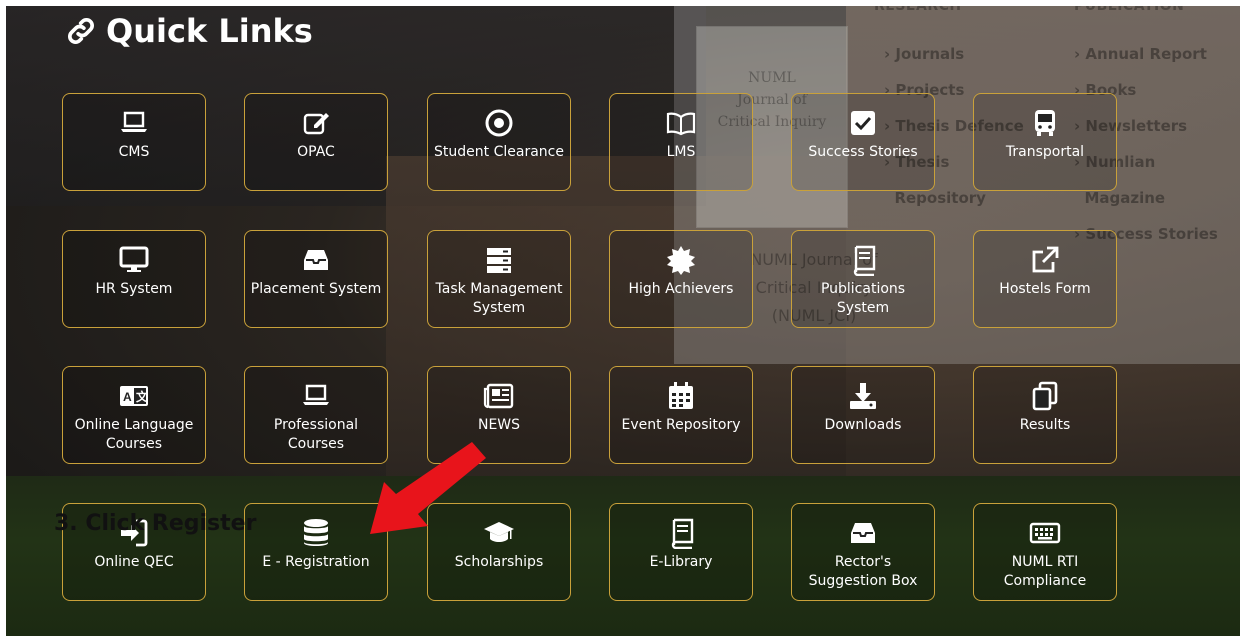 The image size is (1246, 641). I want to click on quick-link-label: Rector's Suggestion Box, so click(863, 571).